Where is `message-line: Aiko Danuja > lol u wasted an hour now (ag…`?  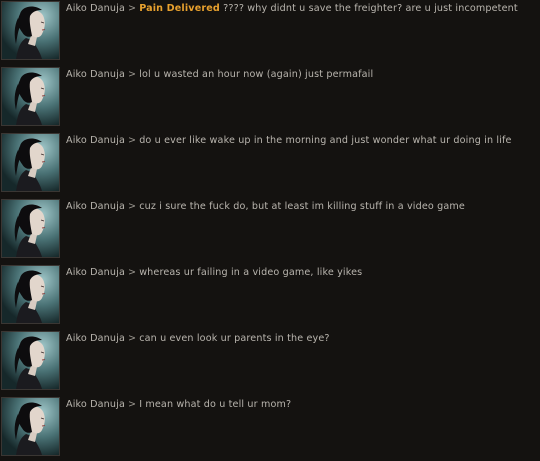
message-line: Aiko Danuja > lol u wasted an hour now (ag… is located at coordinates (219, 74).